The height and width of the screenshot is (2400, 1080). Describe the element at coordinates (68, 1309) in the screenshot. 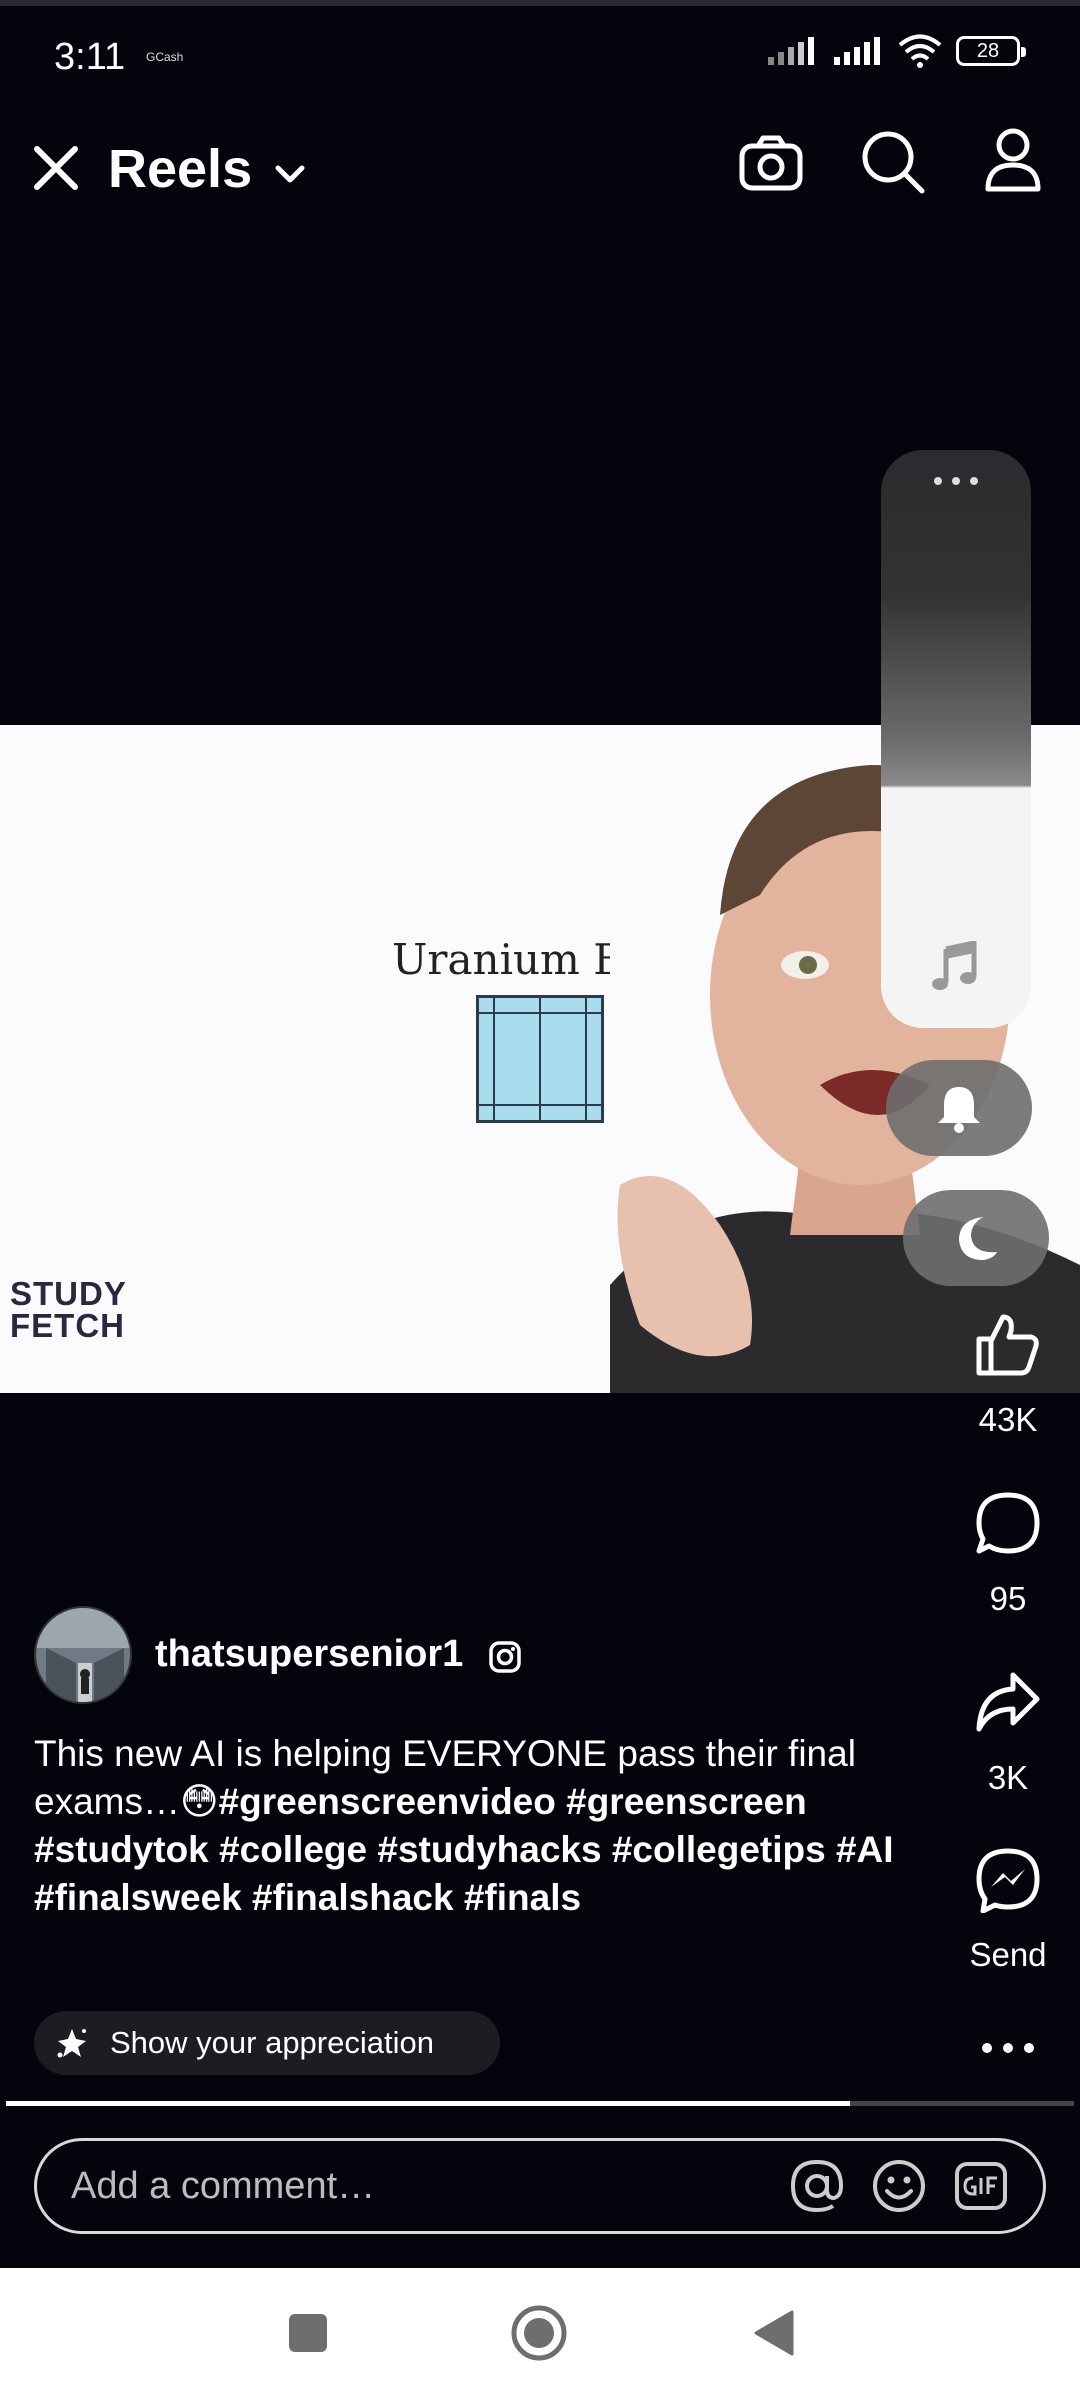

I see `video-brand-watermark: STUDY FETCH` at that location.